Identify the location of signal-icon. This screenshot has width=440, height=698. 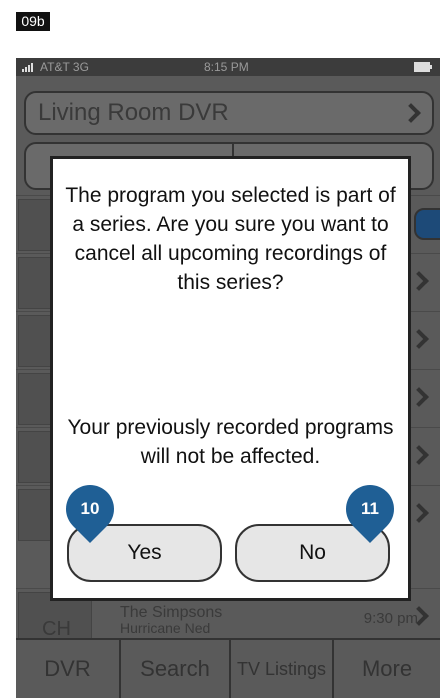
(27, 67).